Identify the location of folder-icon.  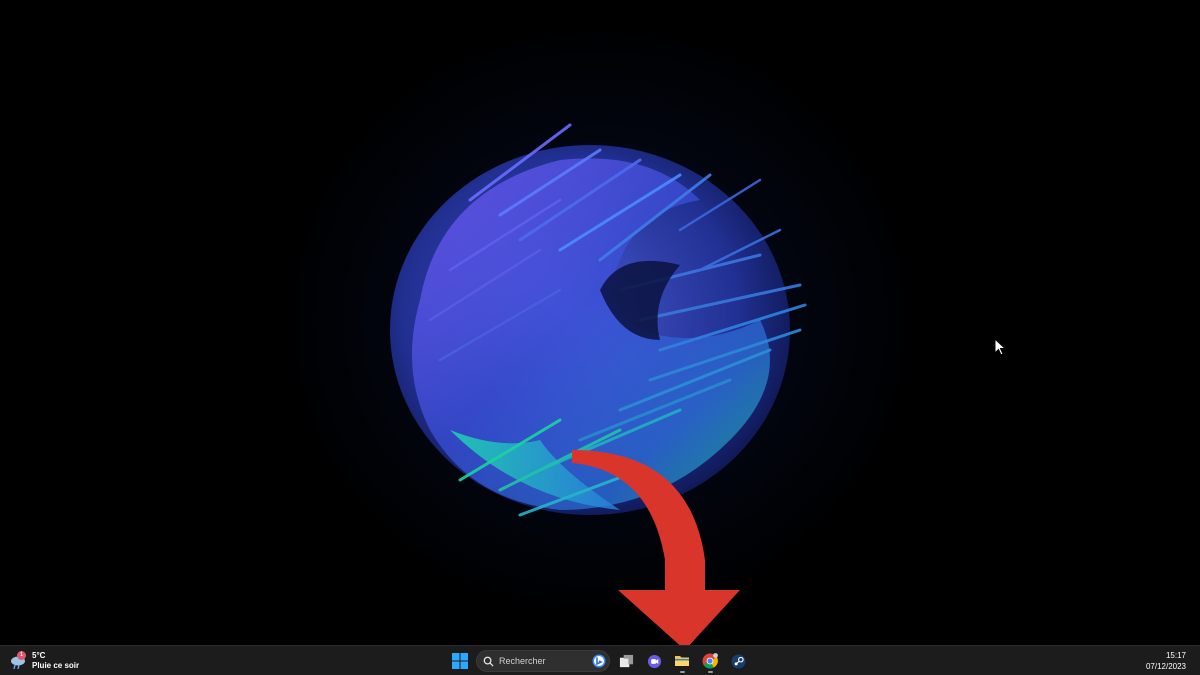
(682, 661).